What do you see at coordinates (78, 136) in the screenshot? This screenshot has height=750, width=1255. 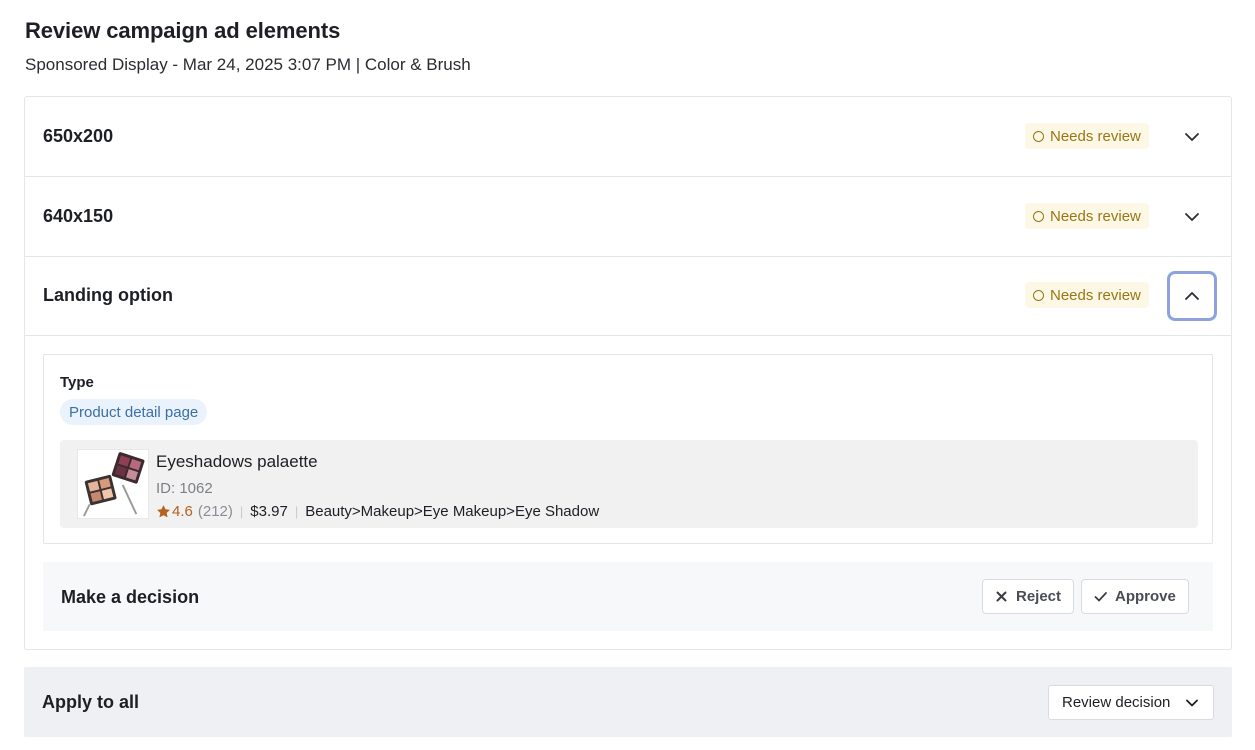 I see `accordion-title: 650x200` at bounding box center [78, 136].